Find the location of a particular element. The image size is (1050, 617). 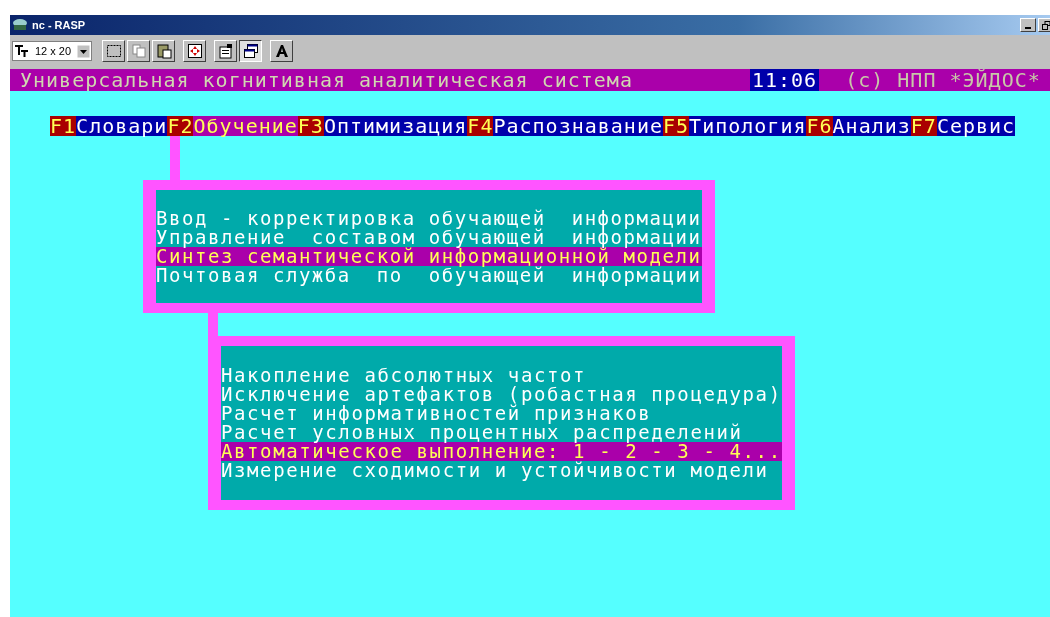

restore-button is located at coordinates (1044, 25).